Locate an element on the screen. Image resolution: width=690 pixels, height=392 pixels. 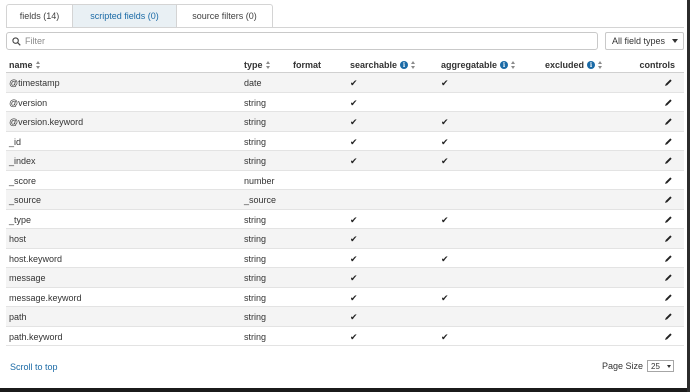
tab-source-filters: source filters (0) is located at coordinates (225, 15).